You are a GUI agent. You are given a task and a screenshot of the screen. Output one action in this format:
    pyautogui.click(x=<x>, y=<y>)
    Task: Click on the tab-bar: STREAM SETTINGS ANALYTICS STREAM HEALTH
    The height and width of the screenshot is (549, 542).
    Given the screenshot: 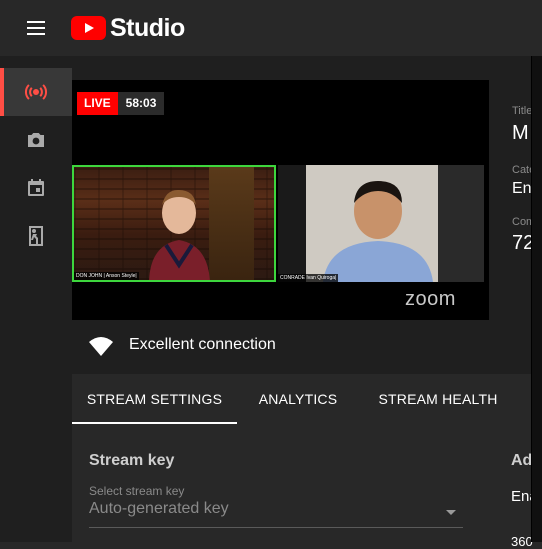 What is the action you would take?
    pyautogui.click(x=307, y=399)
    